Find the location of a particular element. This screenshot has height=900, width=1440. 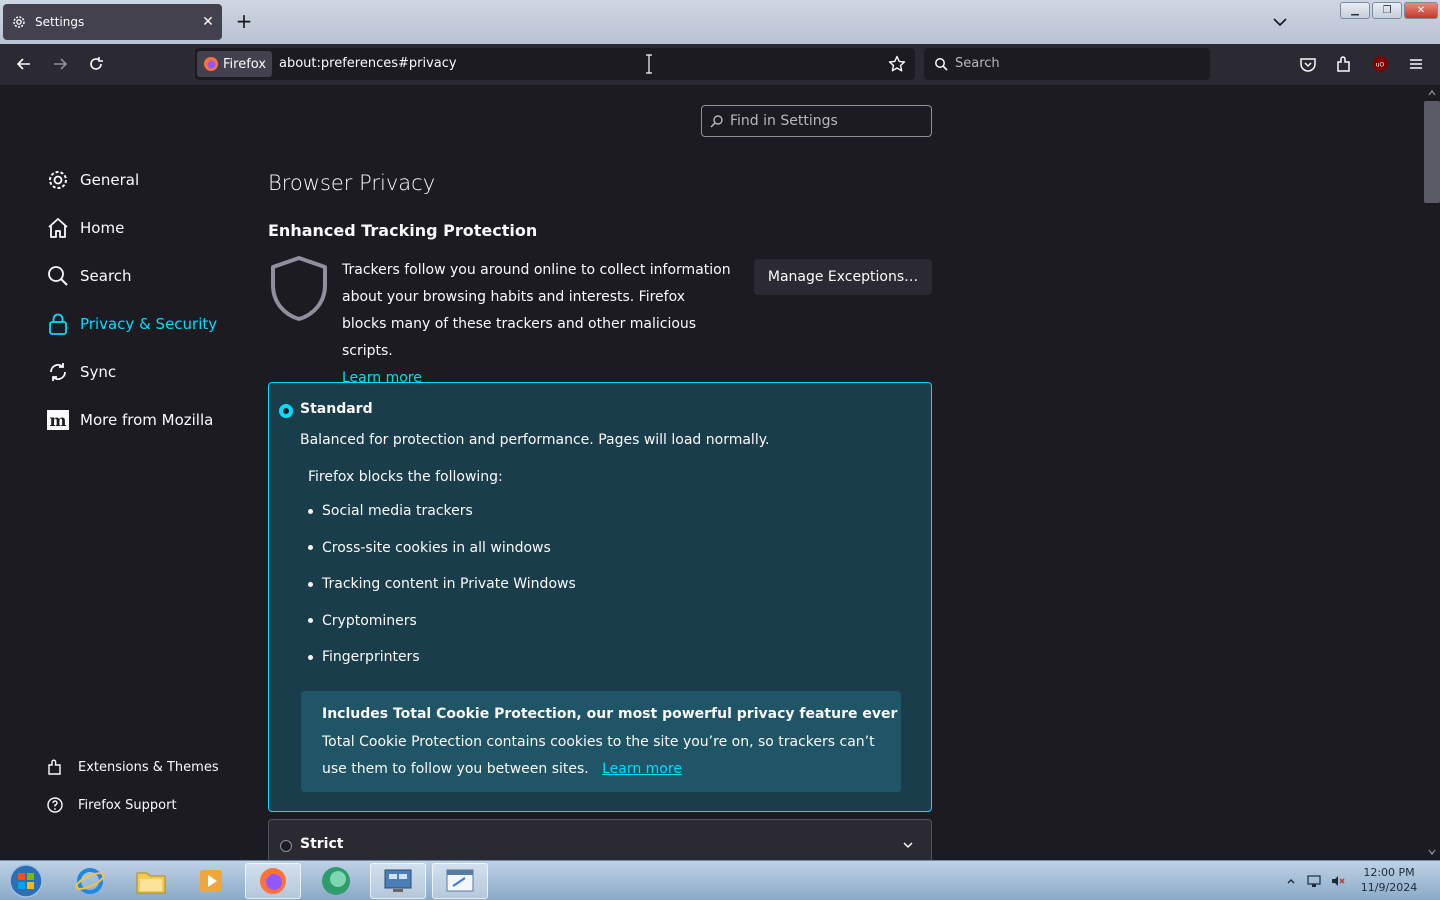

sidebar-item-sync: Sync is located at coordinates (81, 372).